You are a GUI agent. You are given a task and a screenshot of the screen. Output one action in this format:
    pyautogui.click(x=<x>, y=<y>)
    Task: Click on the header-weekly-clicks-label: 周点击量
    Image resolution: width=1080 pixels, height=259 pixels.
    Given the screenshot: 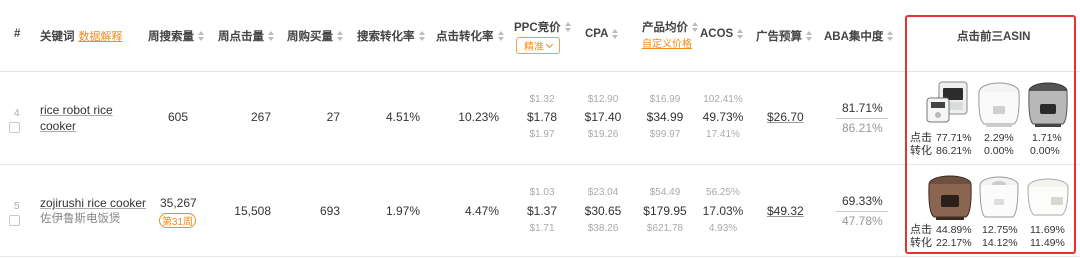 What is the action you would take?
    pyautogui.click(x=241, y=37)
    